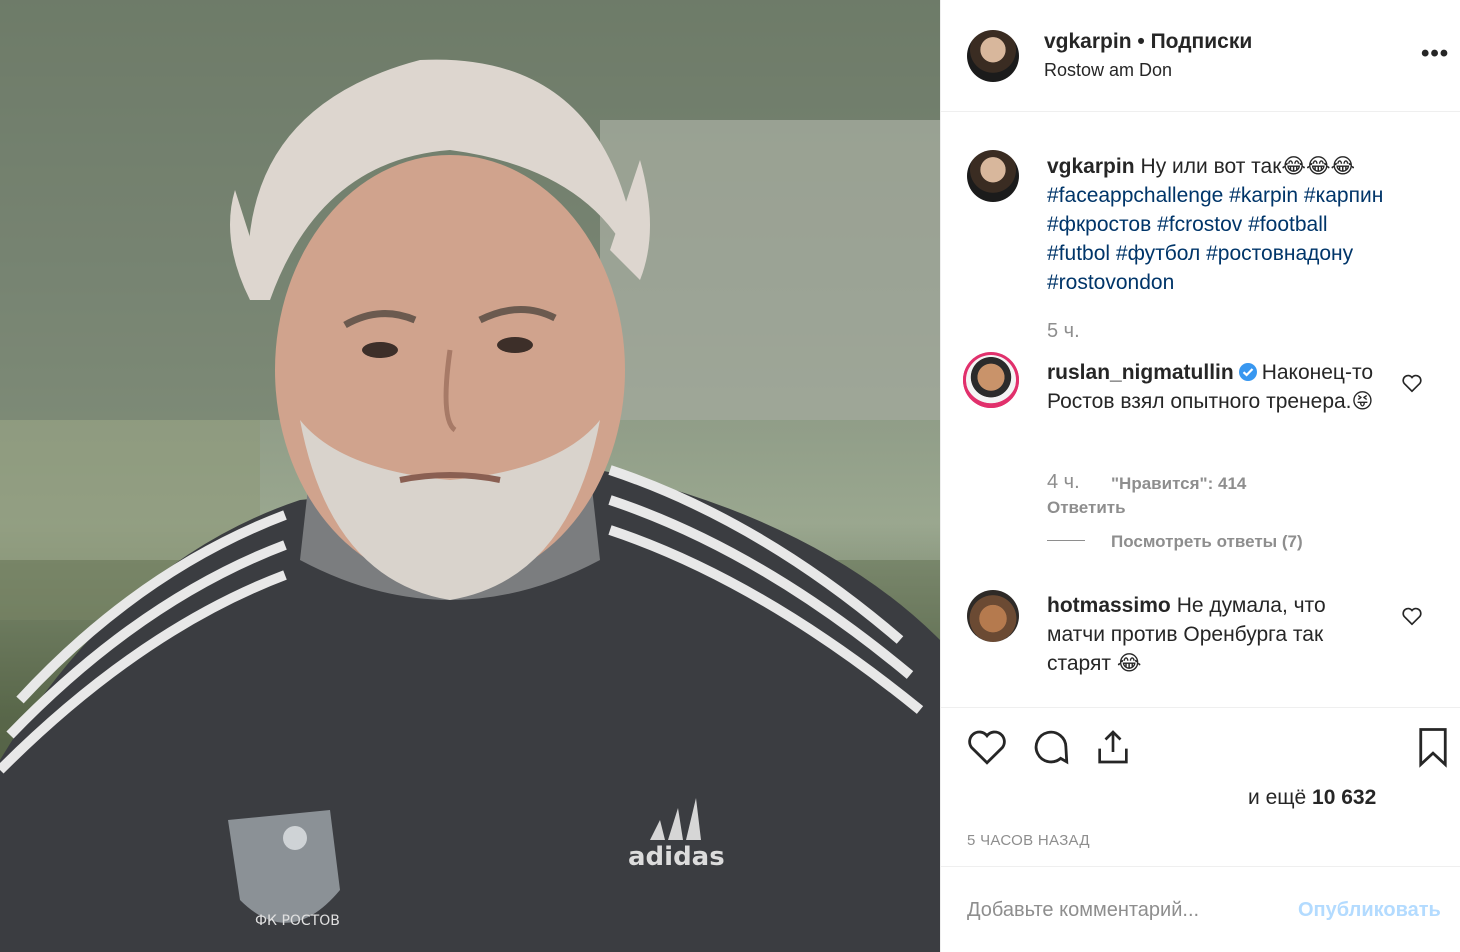 The width and height of the screenshot is (1460, 952). Describe the element at coordinates (1091, 166) in the screenshot. I see `caption-username: vgkarpin` at that location.